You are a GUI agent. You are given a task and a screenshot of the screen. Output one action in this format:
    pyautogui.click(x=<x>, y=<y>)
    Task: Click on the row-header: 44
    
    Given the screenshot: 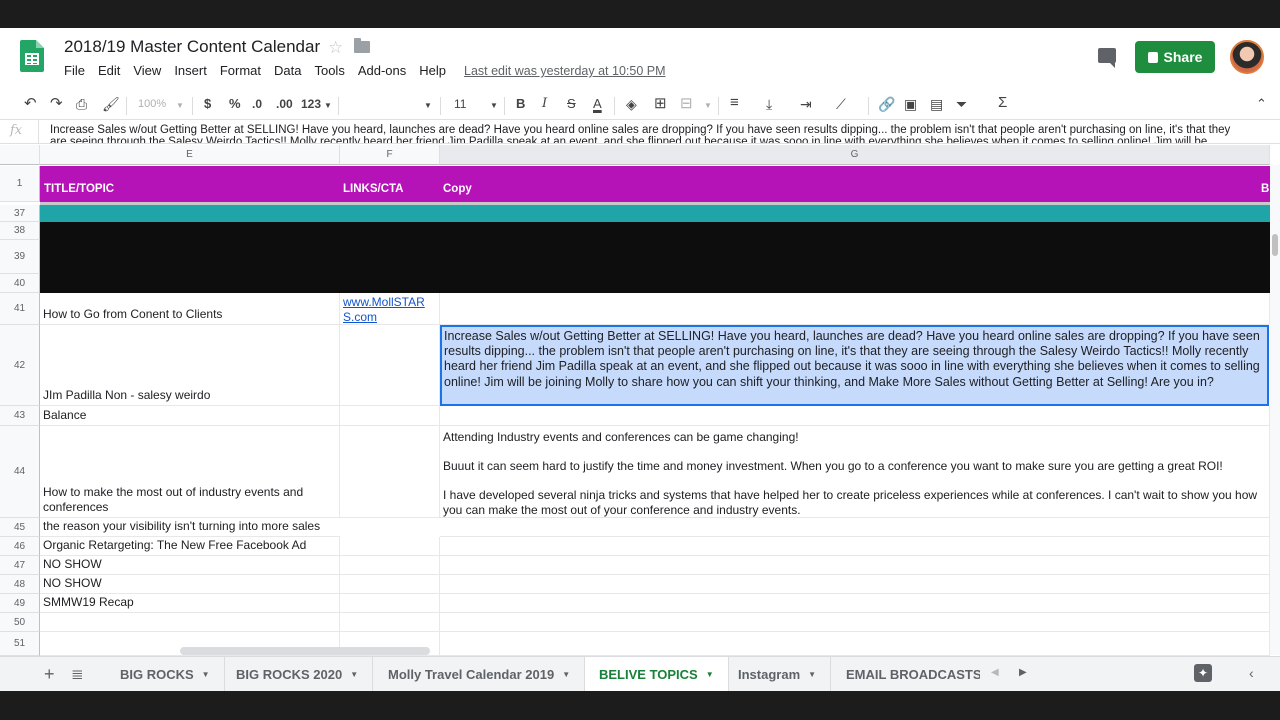 What is the action you would take?
    pyautogui.click(x=20, y=472)
    